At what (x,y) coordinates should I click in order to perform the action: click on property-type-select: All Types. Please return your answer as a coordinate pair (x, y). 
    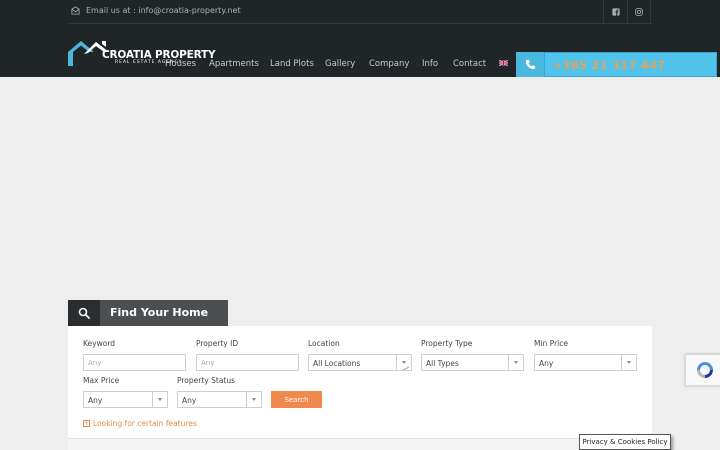
    Looking at the image, I should click on (472, 362).